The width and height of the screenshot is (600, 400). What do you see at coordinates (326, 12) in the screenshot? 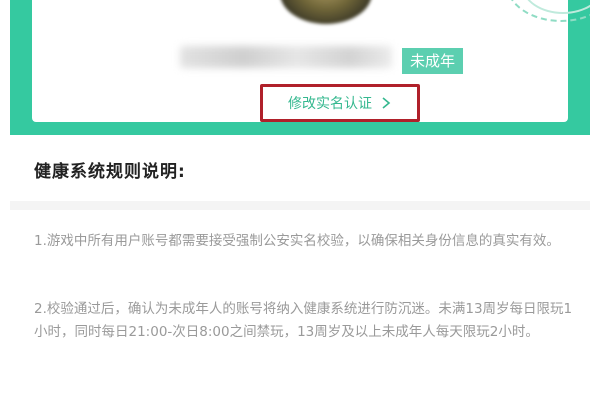
I see `avatar` at bounding box center [326, 12].